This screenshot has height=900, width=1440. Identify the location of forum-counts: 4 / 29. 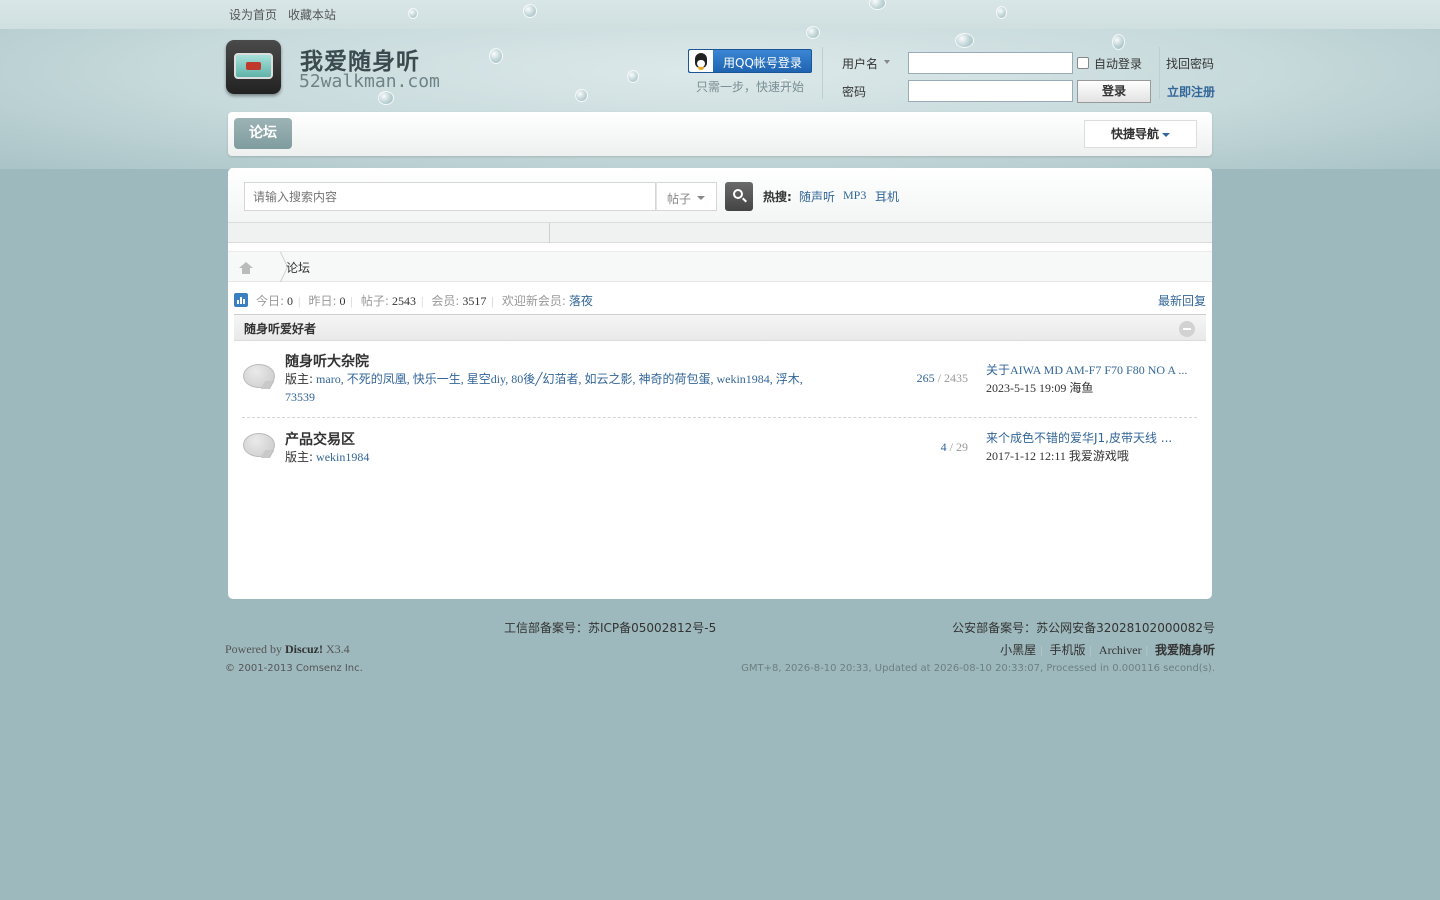
(954, 447).